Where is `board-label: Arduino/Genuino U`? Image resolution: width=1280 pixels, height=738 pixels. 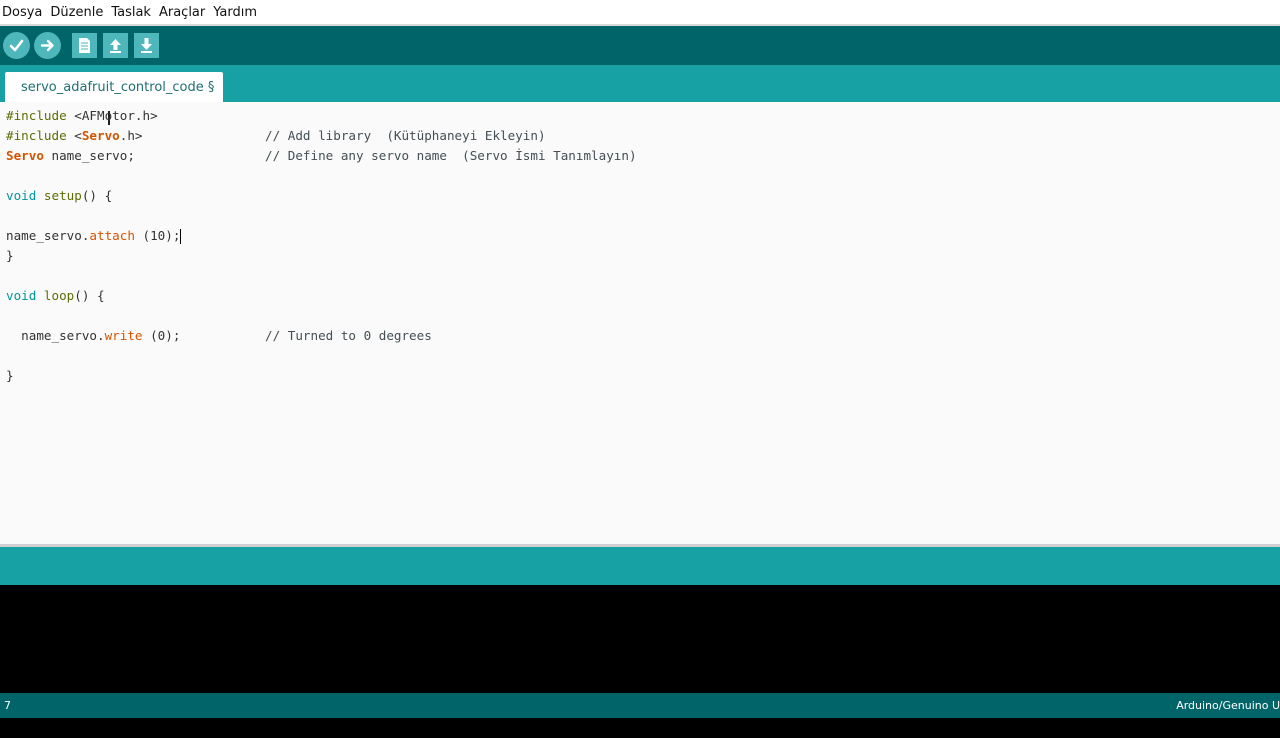 board-label: Arduino/Genuino U is located at coordinates (1228, 705).